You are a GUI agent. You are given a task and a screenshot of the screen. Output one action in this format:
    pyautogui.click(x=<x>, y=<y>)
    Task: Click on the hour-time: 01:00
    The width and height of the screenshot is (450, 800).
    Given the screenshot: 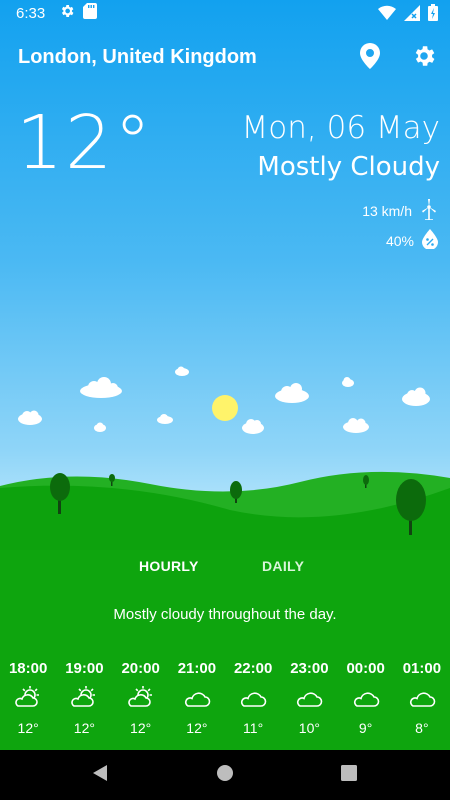 What is the action you would take?
    pyautogui.click(x=422, y=668)
    